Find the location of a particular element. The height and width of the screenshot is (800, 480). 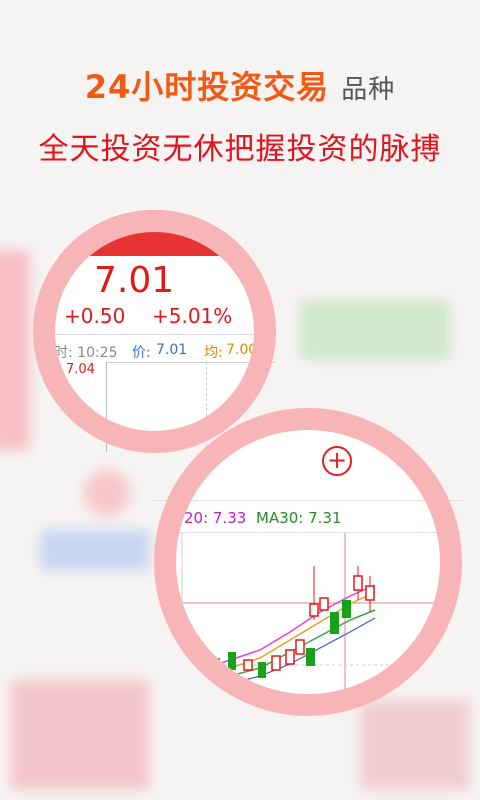

candlestick-chart is located at coordinates (310, 613).